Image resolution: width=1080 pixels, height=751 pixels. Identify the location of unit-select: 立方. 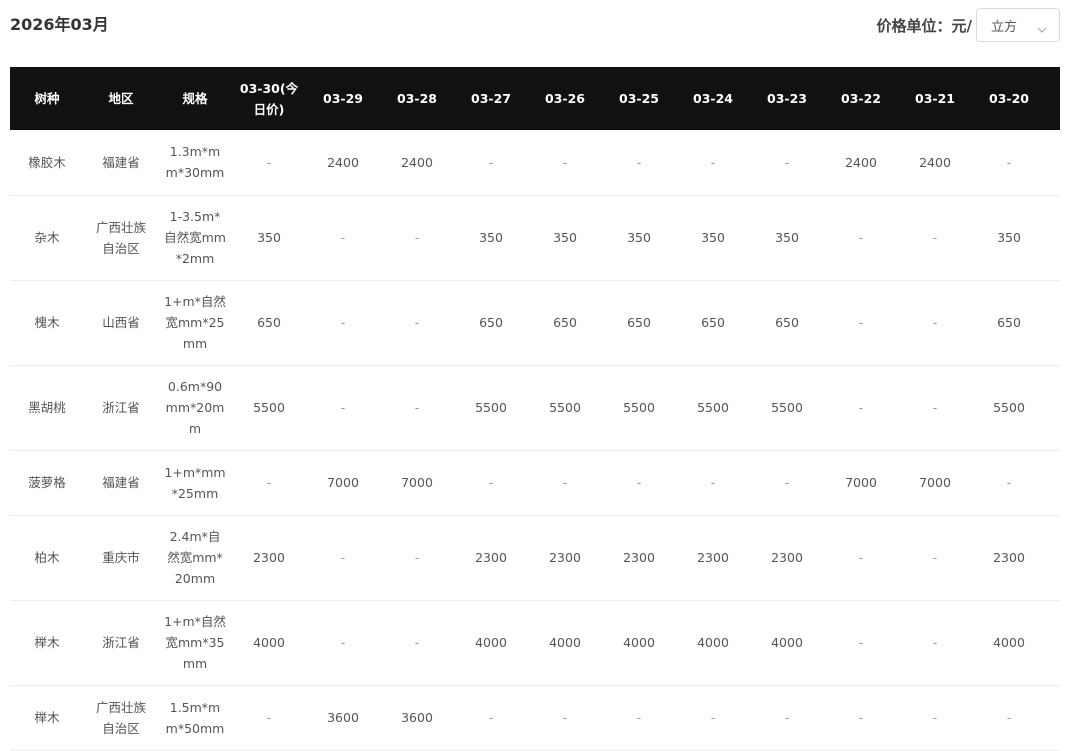
(1018, 25).